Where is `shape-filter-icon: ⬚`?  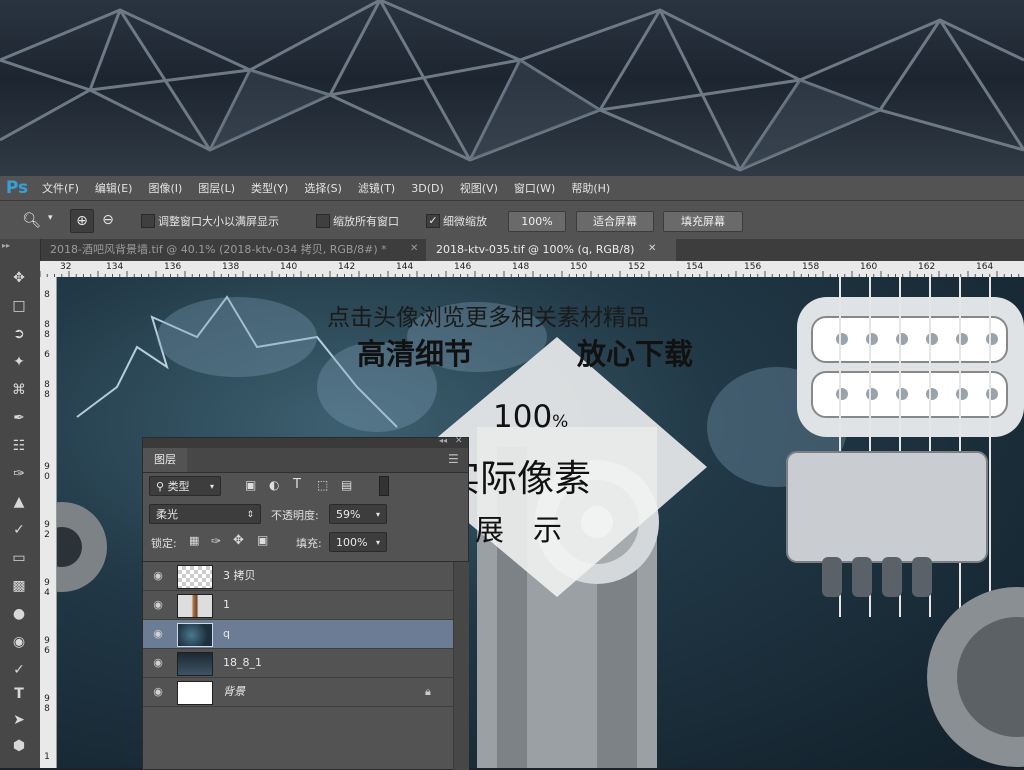 shape-filter-icon: ⬚ is located at coordinates (322, 485).